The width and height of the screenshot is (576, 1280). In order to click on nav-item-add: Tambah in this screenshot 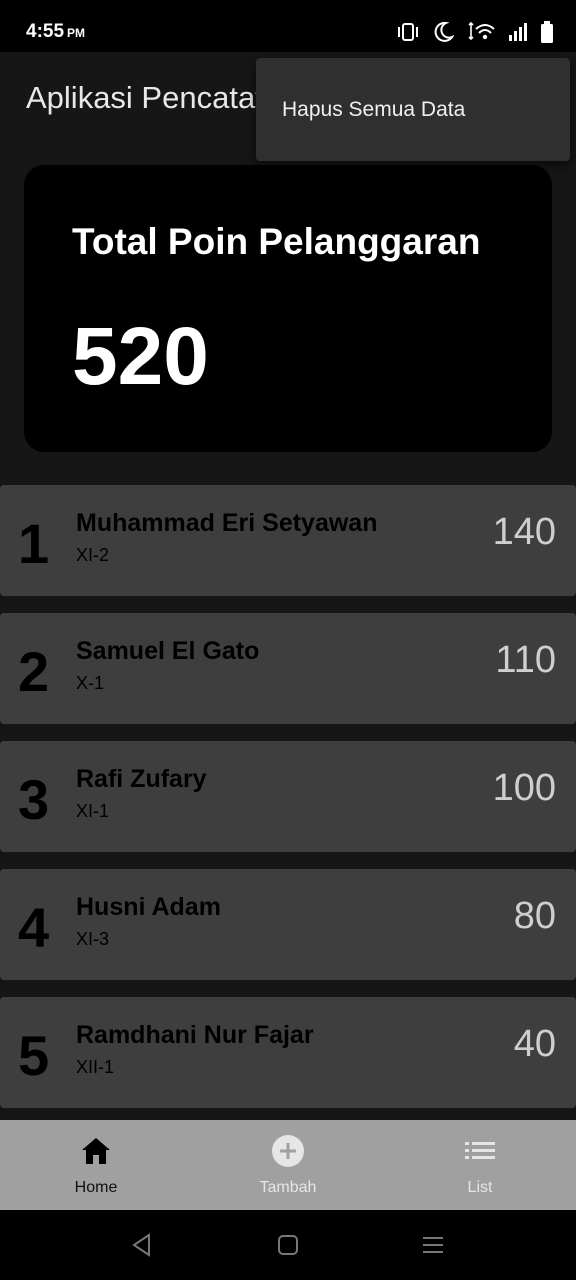, I will do `click(288, 1165)`.